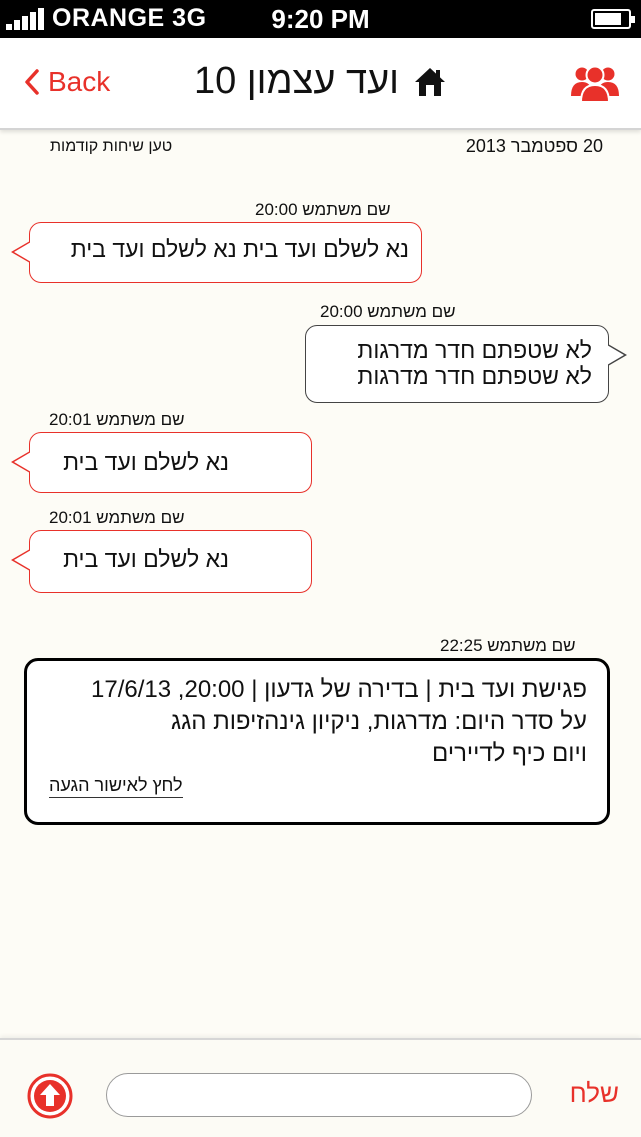 The width and height of the screenshot is (641, 1137). What do you see at coordinates (594, 1093) in the screenshot?
I see `send-button: שלח` at bounding box center [594, 1093].